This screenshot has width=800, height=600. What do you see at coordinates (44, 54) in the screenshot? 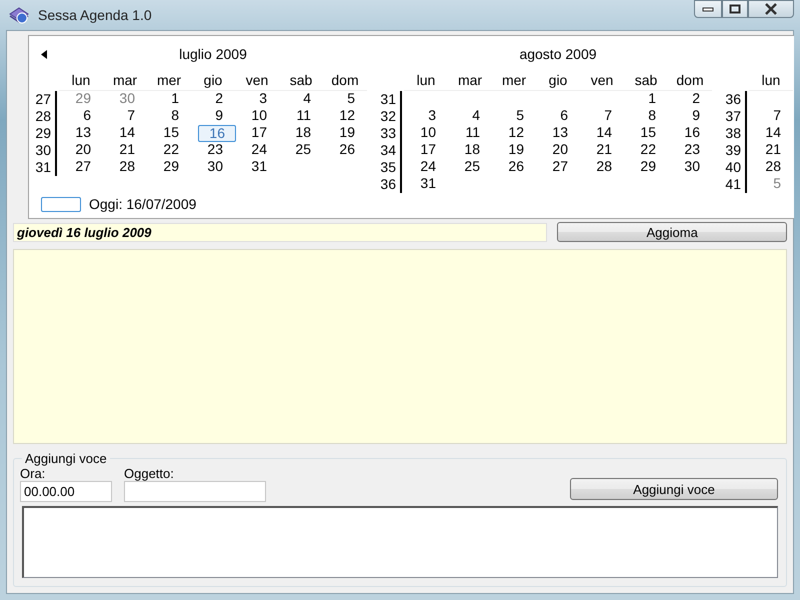
I see `previous-month-icon` at bounding box center [44, 54].